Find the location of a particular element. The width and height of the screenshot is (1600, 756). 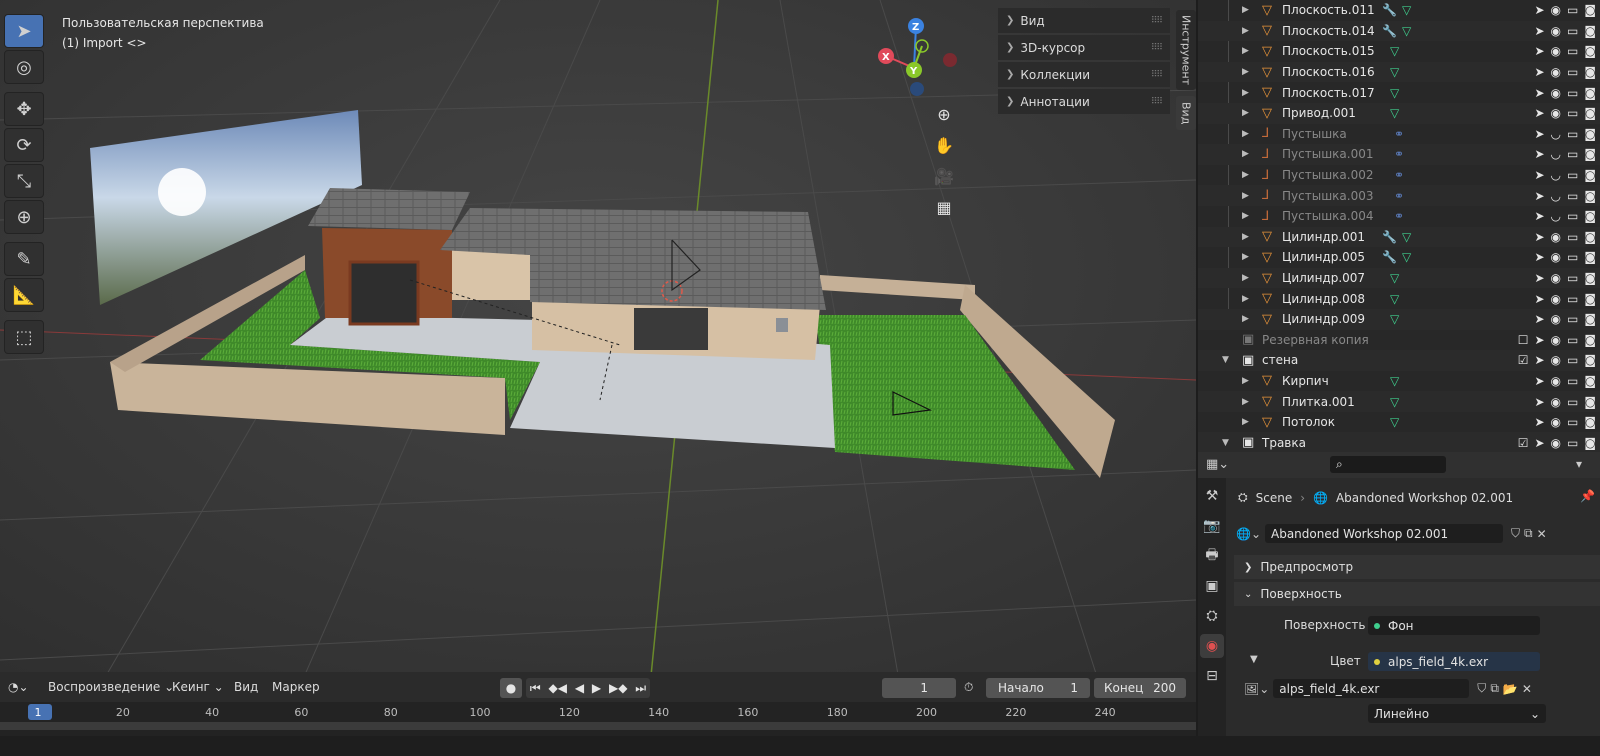

outliner-row: ▶ ▽ Кирпич ▽ ➤ ◉ ▭ ◙ is located at coordinates (1399, 381).